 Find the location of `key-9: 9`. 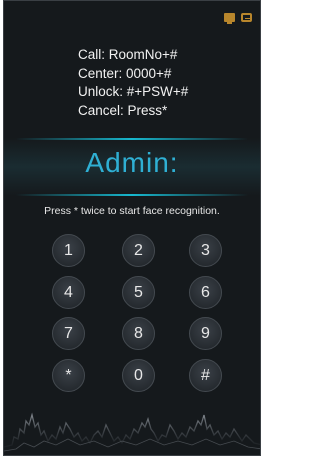

key-9: 9 is located at coordinates (205, 333).